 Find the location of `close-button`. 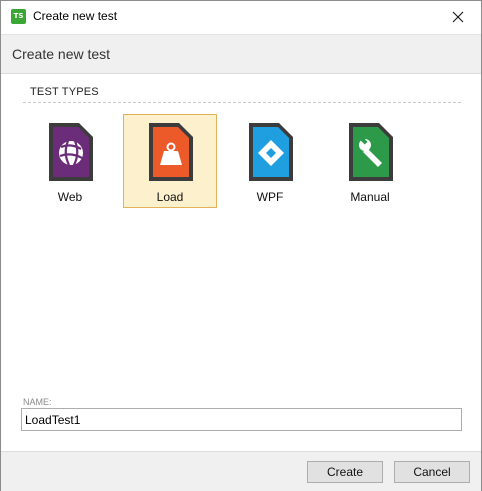

close-button is located at coordinates (458, 17).